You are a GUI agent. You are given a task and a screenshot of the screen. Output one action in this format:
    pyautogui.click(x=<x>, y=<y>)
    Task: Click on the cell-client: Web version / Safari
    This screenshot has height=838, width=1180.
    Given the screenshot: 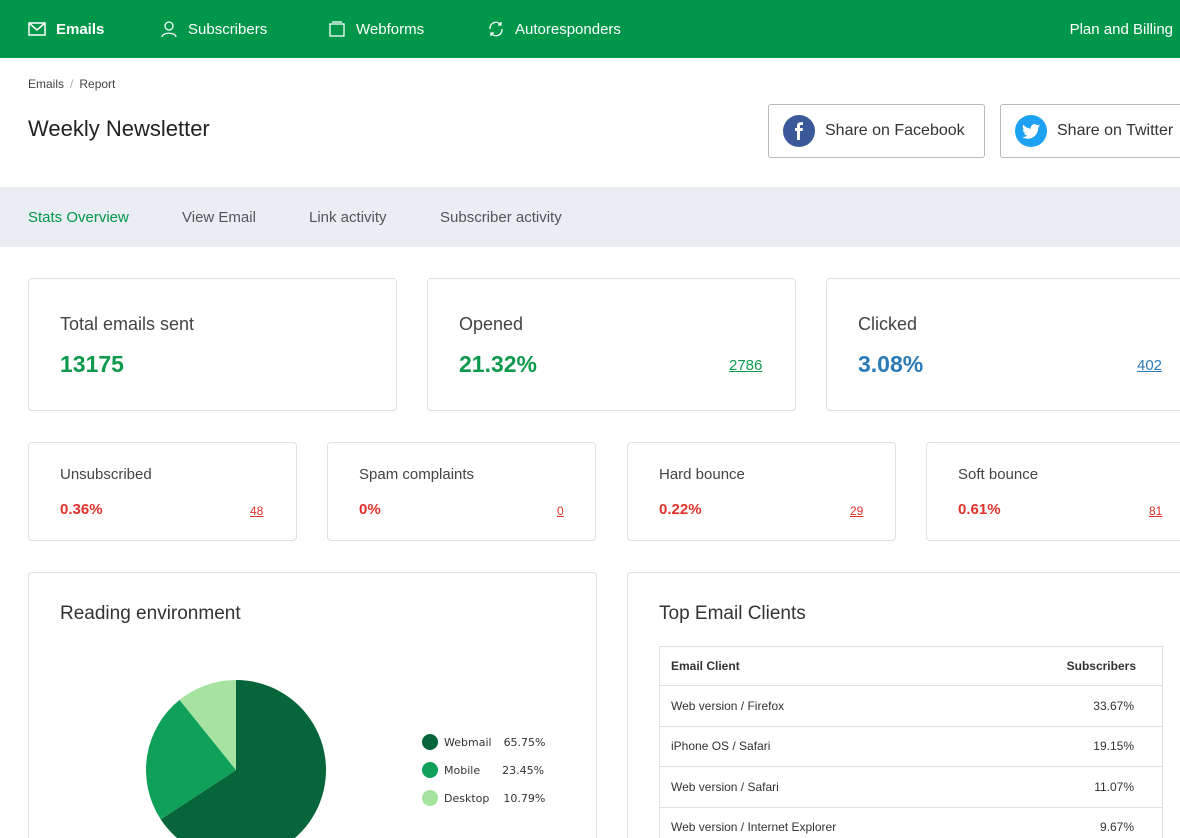 What is the action you would take?
    pyautogui.click(x=725, y=786)
    